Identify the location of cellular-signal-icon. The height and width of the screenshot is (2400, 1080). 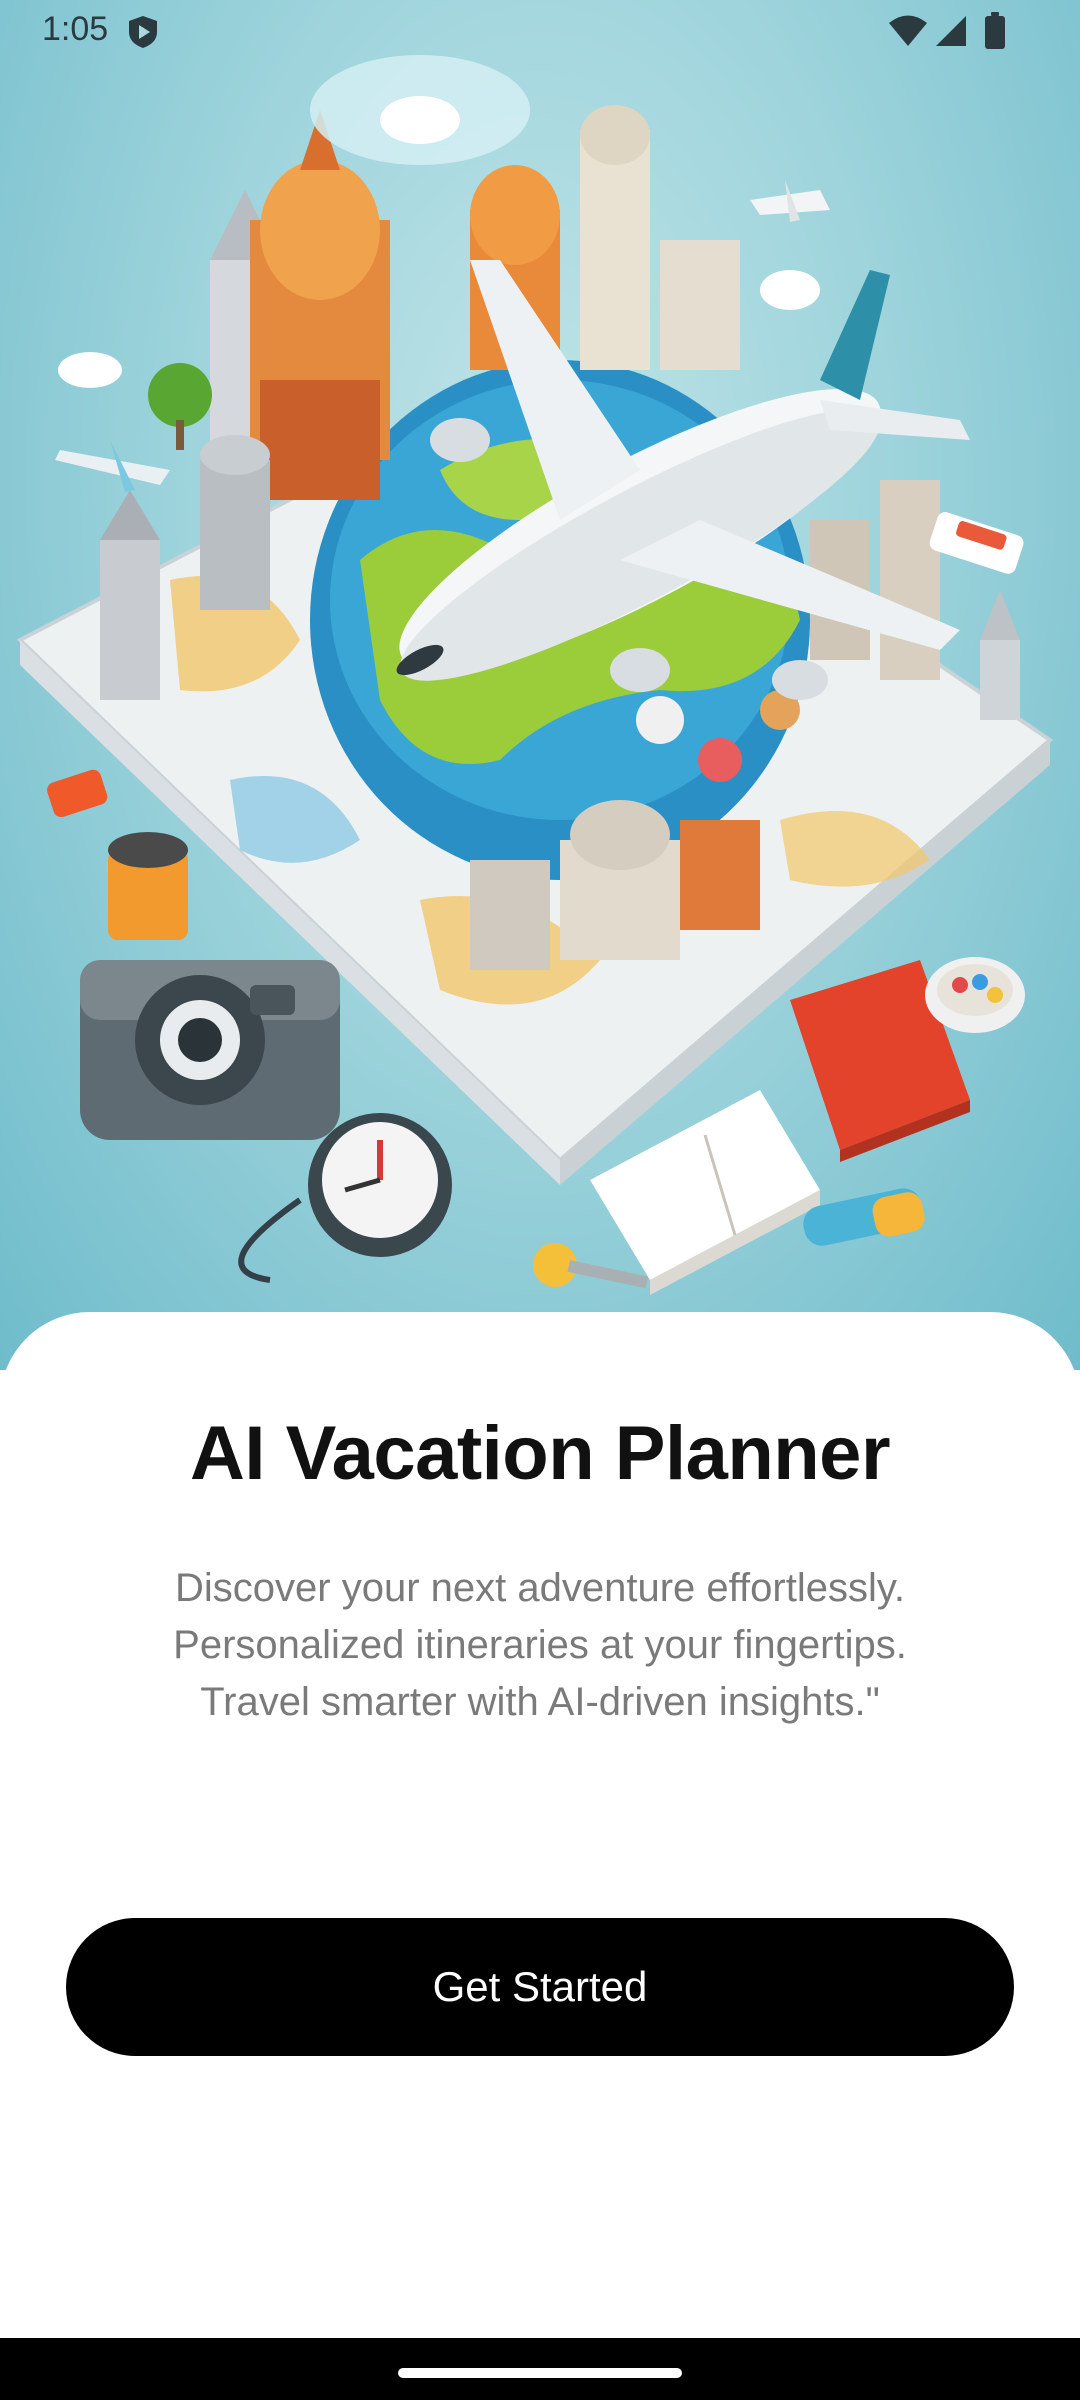
(951, 33).